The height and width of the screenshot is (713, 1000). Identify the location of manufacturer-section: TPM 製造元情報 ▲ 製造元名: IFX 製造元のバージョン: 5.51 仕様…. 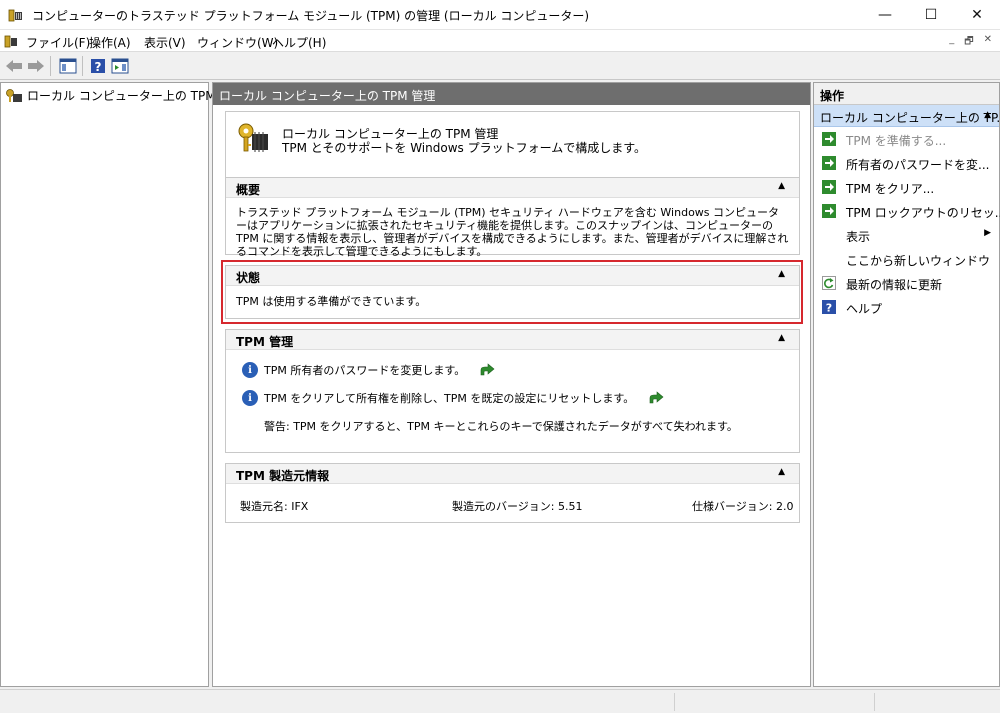
(512, 493).